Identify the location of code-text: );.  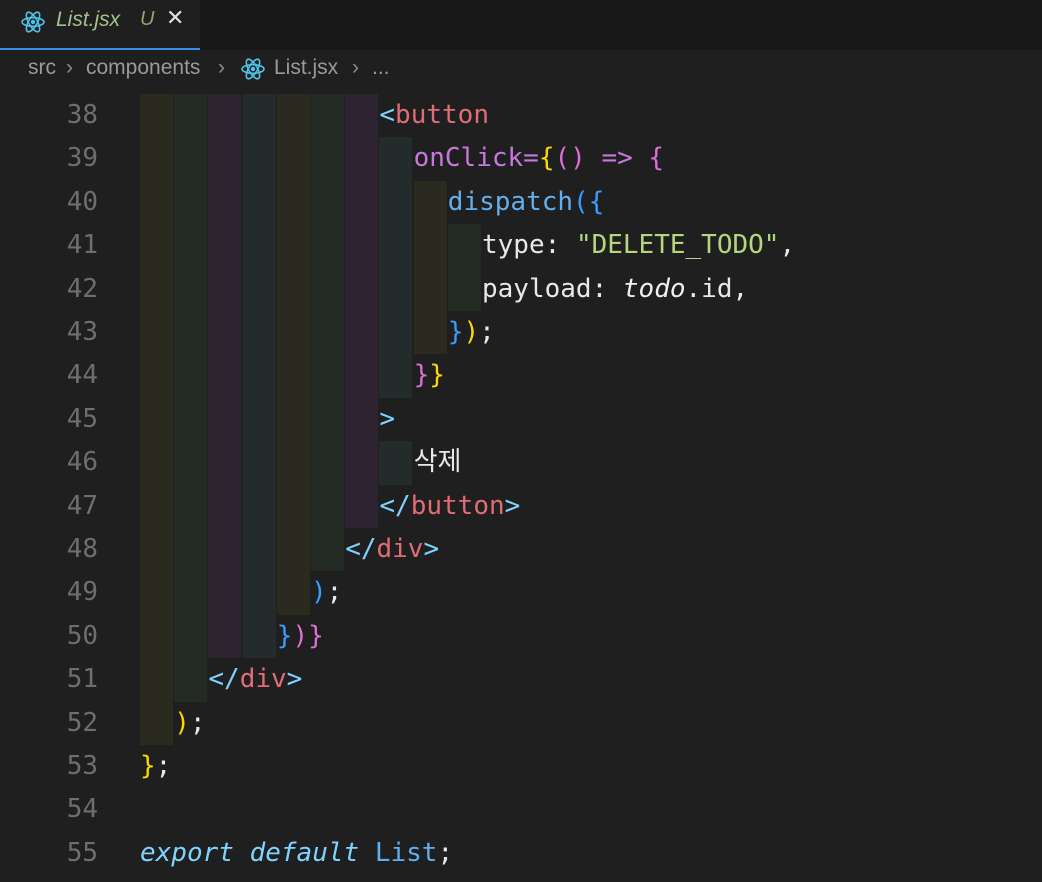
(189, 723).